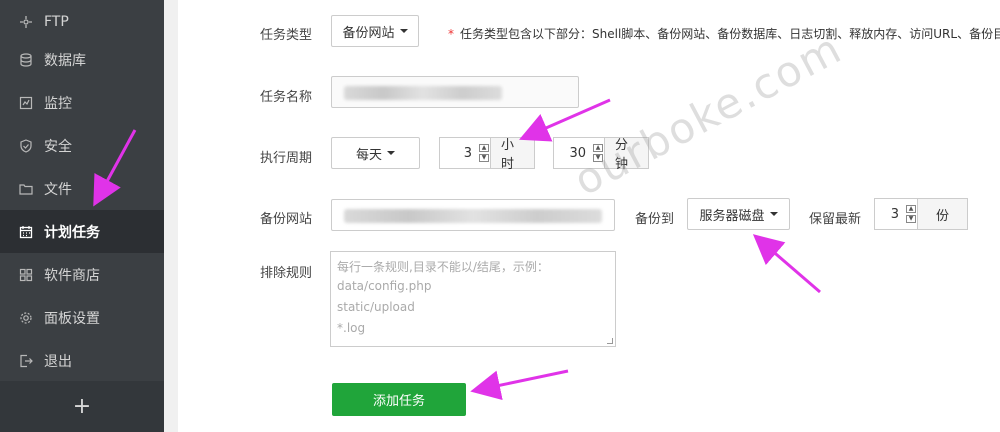  I want to click on task-type-dropdown: 备份网站, so click(375, 31).